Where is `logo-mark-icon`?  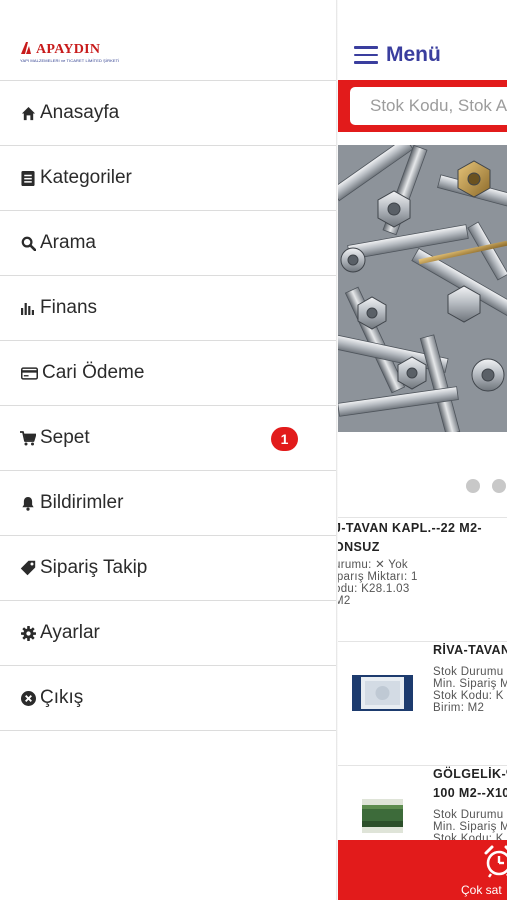
logo-mark-icon is located at coordinates (26, 48).